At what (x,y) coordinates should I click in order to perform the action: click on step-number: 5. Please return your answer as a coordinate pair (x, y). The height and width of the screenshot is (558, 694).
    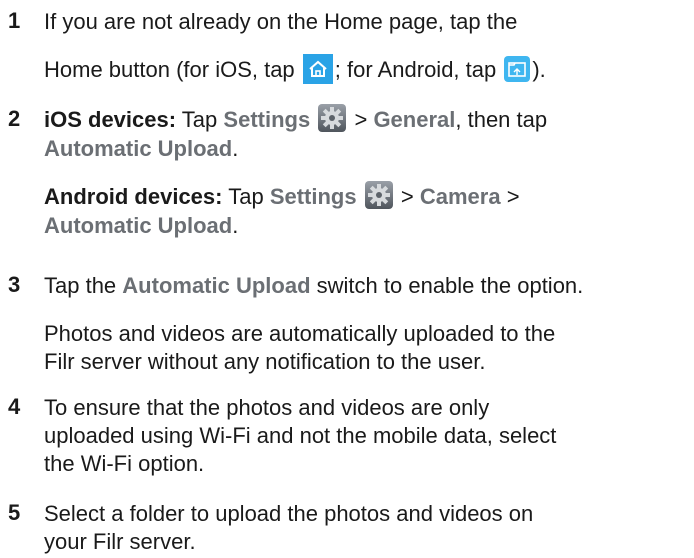
    Looking at the image, I should click on (14, 512).